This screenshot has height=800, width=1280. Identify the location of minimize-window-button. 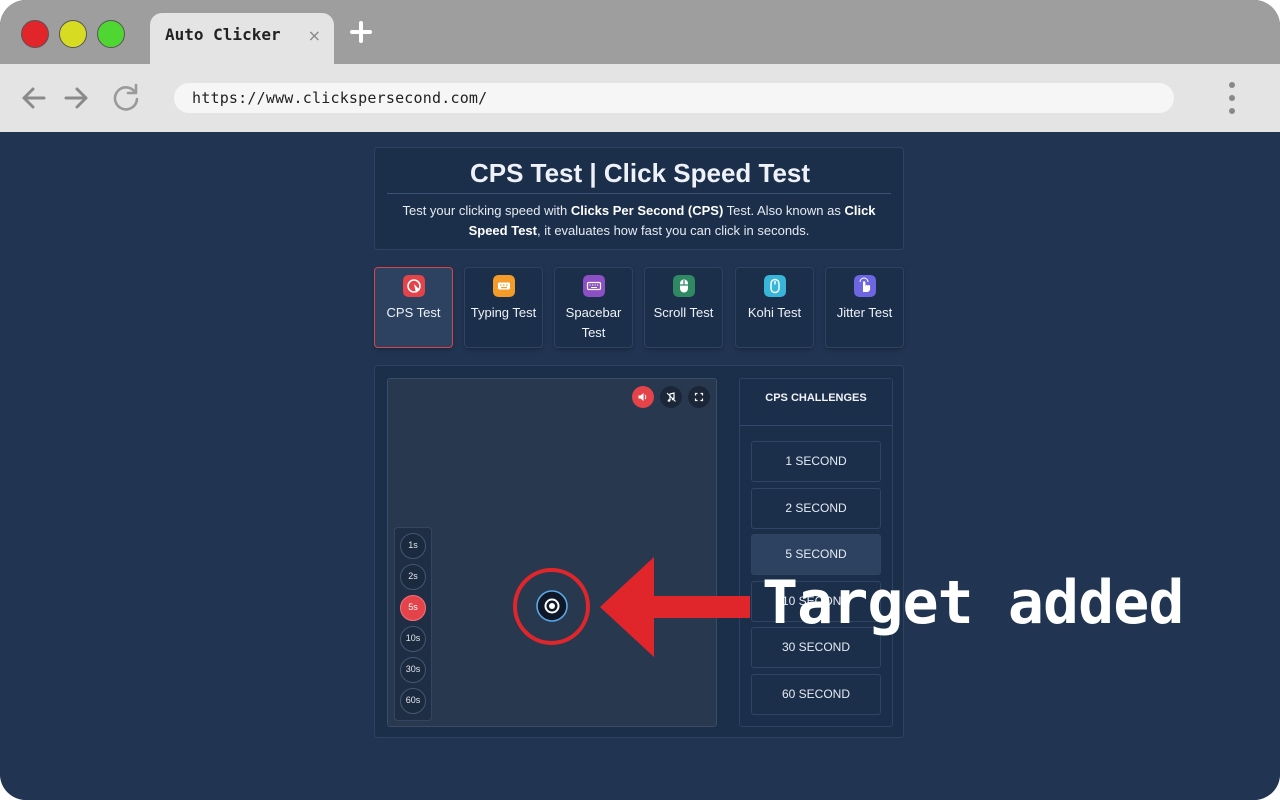
(73, 34).